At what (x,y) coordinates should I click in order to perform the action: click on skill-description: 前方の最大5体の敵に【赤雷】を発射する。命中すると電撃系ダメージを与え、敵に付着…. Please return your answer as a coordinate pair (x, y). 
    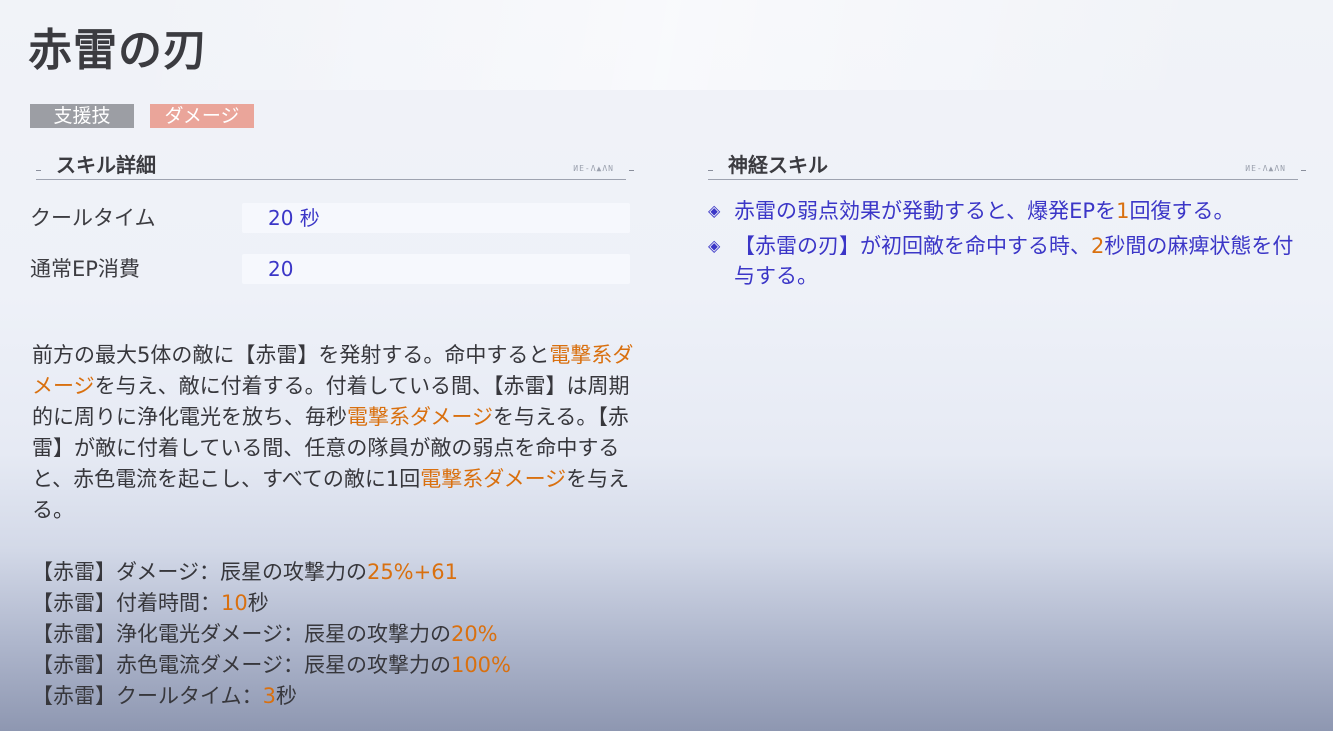
    Looking at the image, I should click on (334, 433).